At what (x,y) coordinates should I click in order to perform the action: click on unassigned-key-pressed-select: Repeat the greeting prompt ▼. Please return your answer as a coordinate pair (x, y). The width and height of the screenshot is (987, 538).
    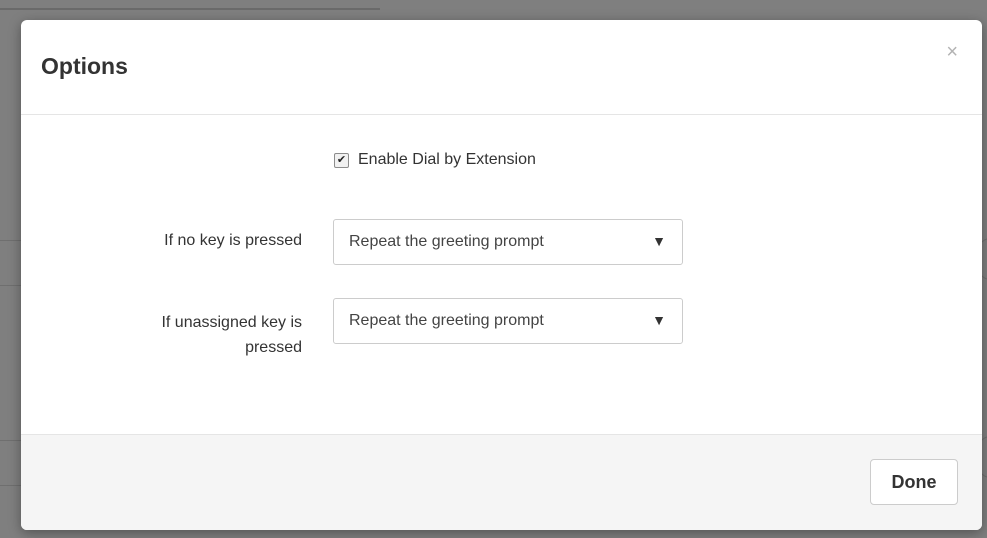
    Looking at the image, I should click on (508, 321).